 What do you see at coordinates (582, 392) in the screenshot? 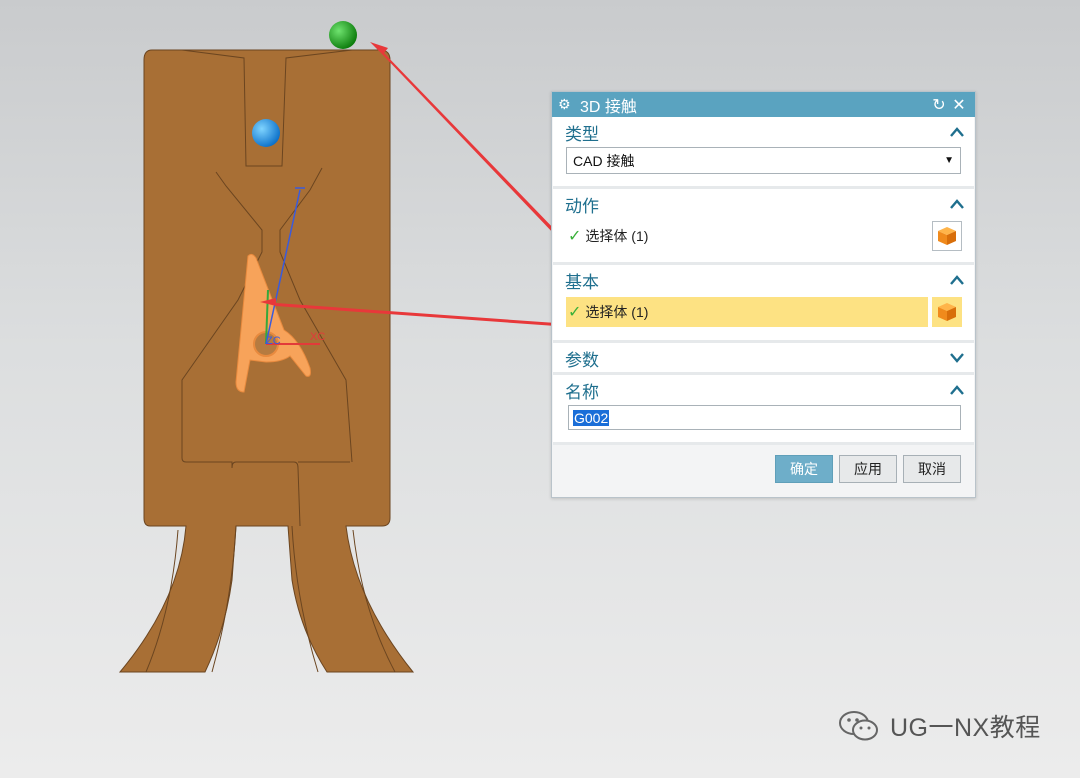
I see `section-name-title: 名称` at bounding box center [582, 392].